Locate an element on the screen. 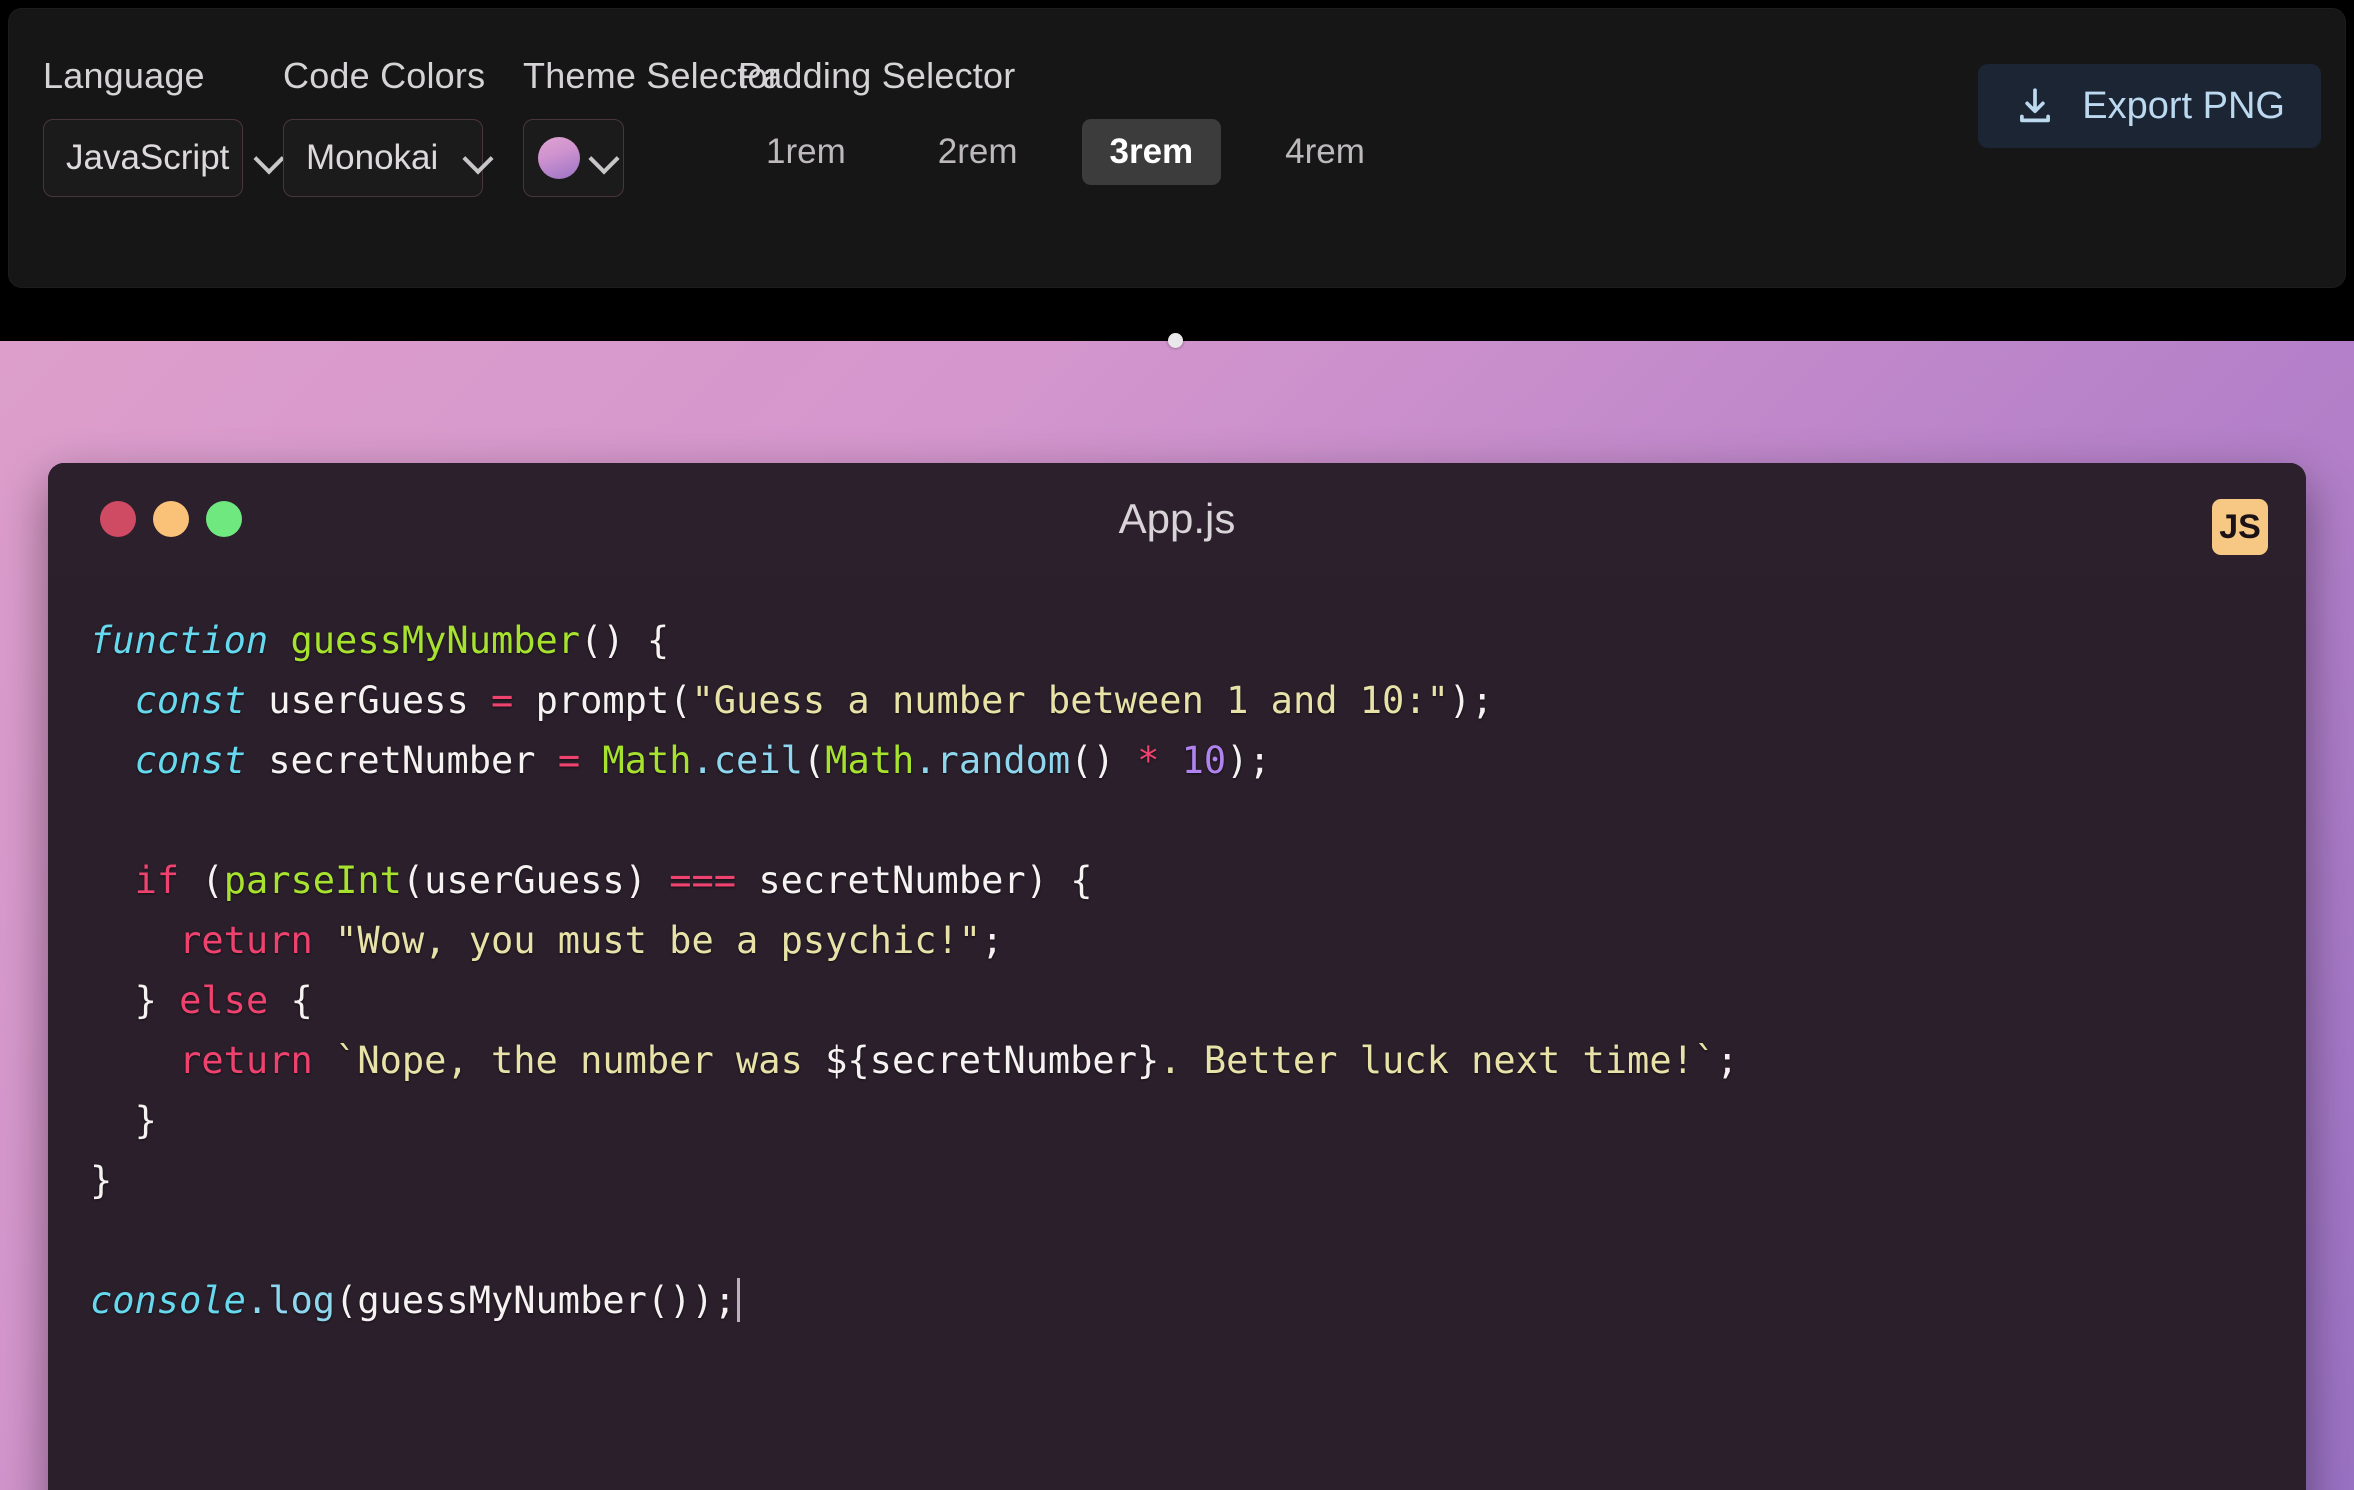 This screenshot has width=2354, height=1490. code-colors-control-group: Code Colors Monokai is located at coordinates (384, 126).